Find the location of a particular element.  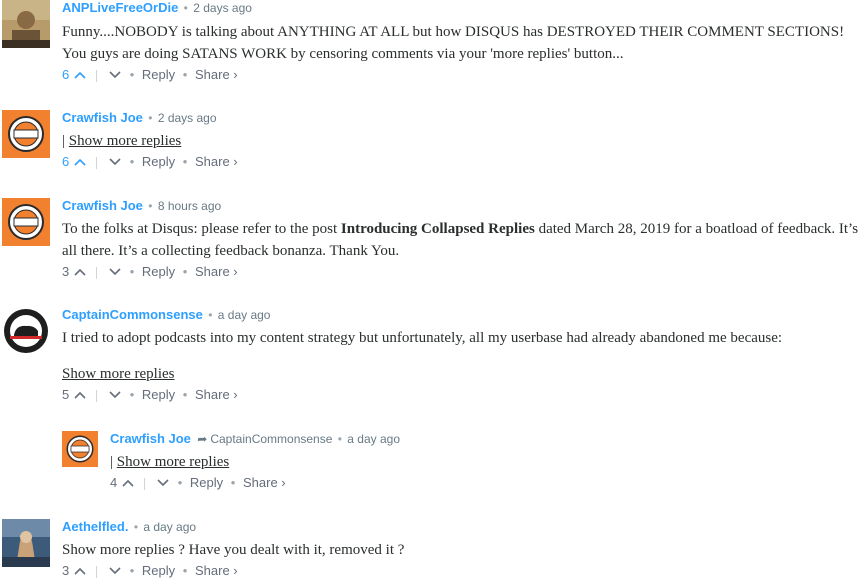

author-name: CaptainCommonsense is located at coordinates (132, 314).